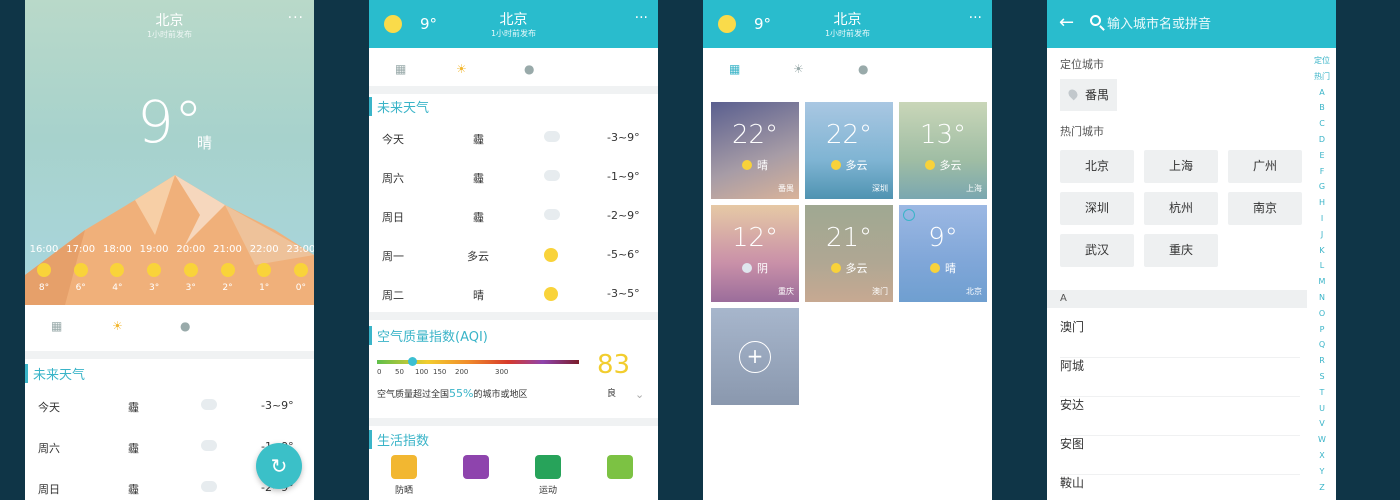 This screenshot has height=500, width=1400. What do you see at coordinates (755, 165) in the screenshot?
I see `card-condition: 晴` at bounding box center [755, 165].